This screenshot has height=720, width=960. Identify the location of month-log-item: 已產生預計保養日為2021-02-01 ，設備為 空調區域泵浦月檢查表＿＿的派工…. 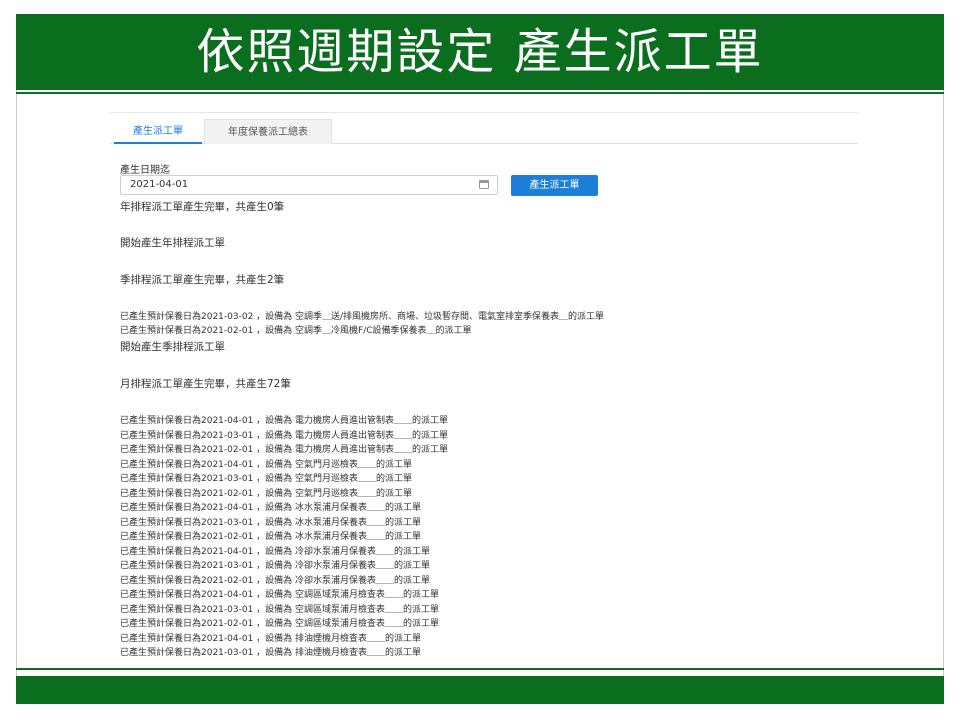
(280, 624).